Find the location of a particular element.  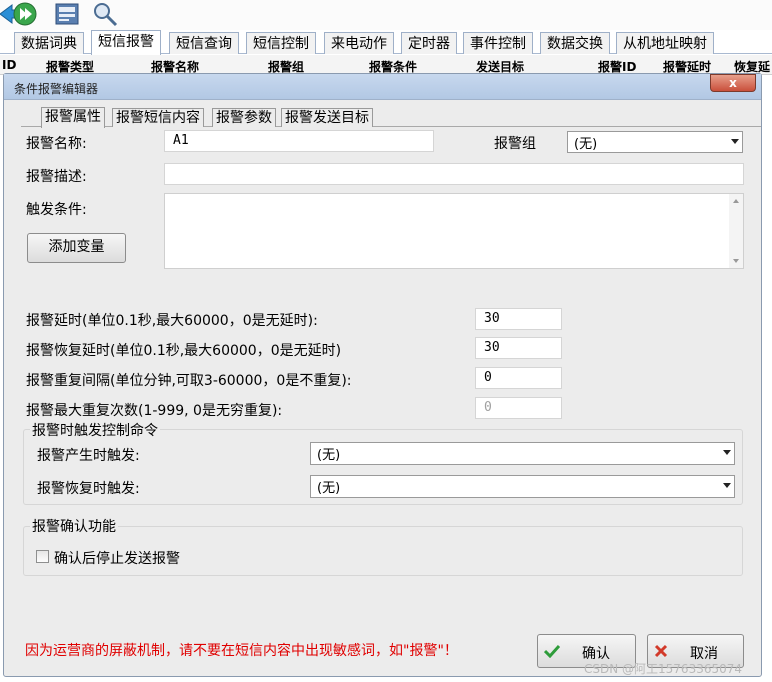

trigger-condition-label: 触发条件: is located at coordinates (56, 210).